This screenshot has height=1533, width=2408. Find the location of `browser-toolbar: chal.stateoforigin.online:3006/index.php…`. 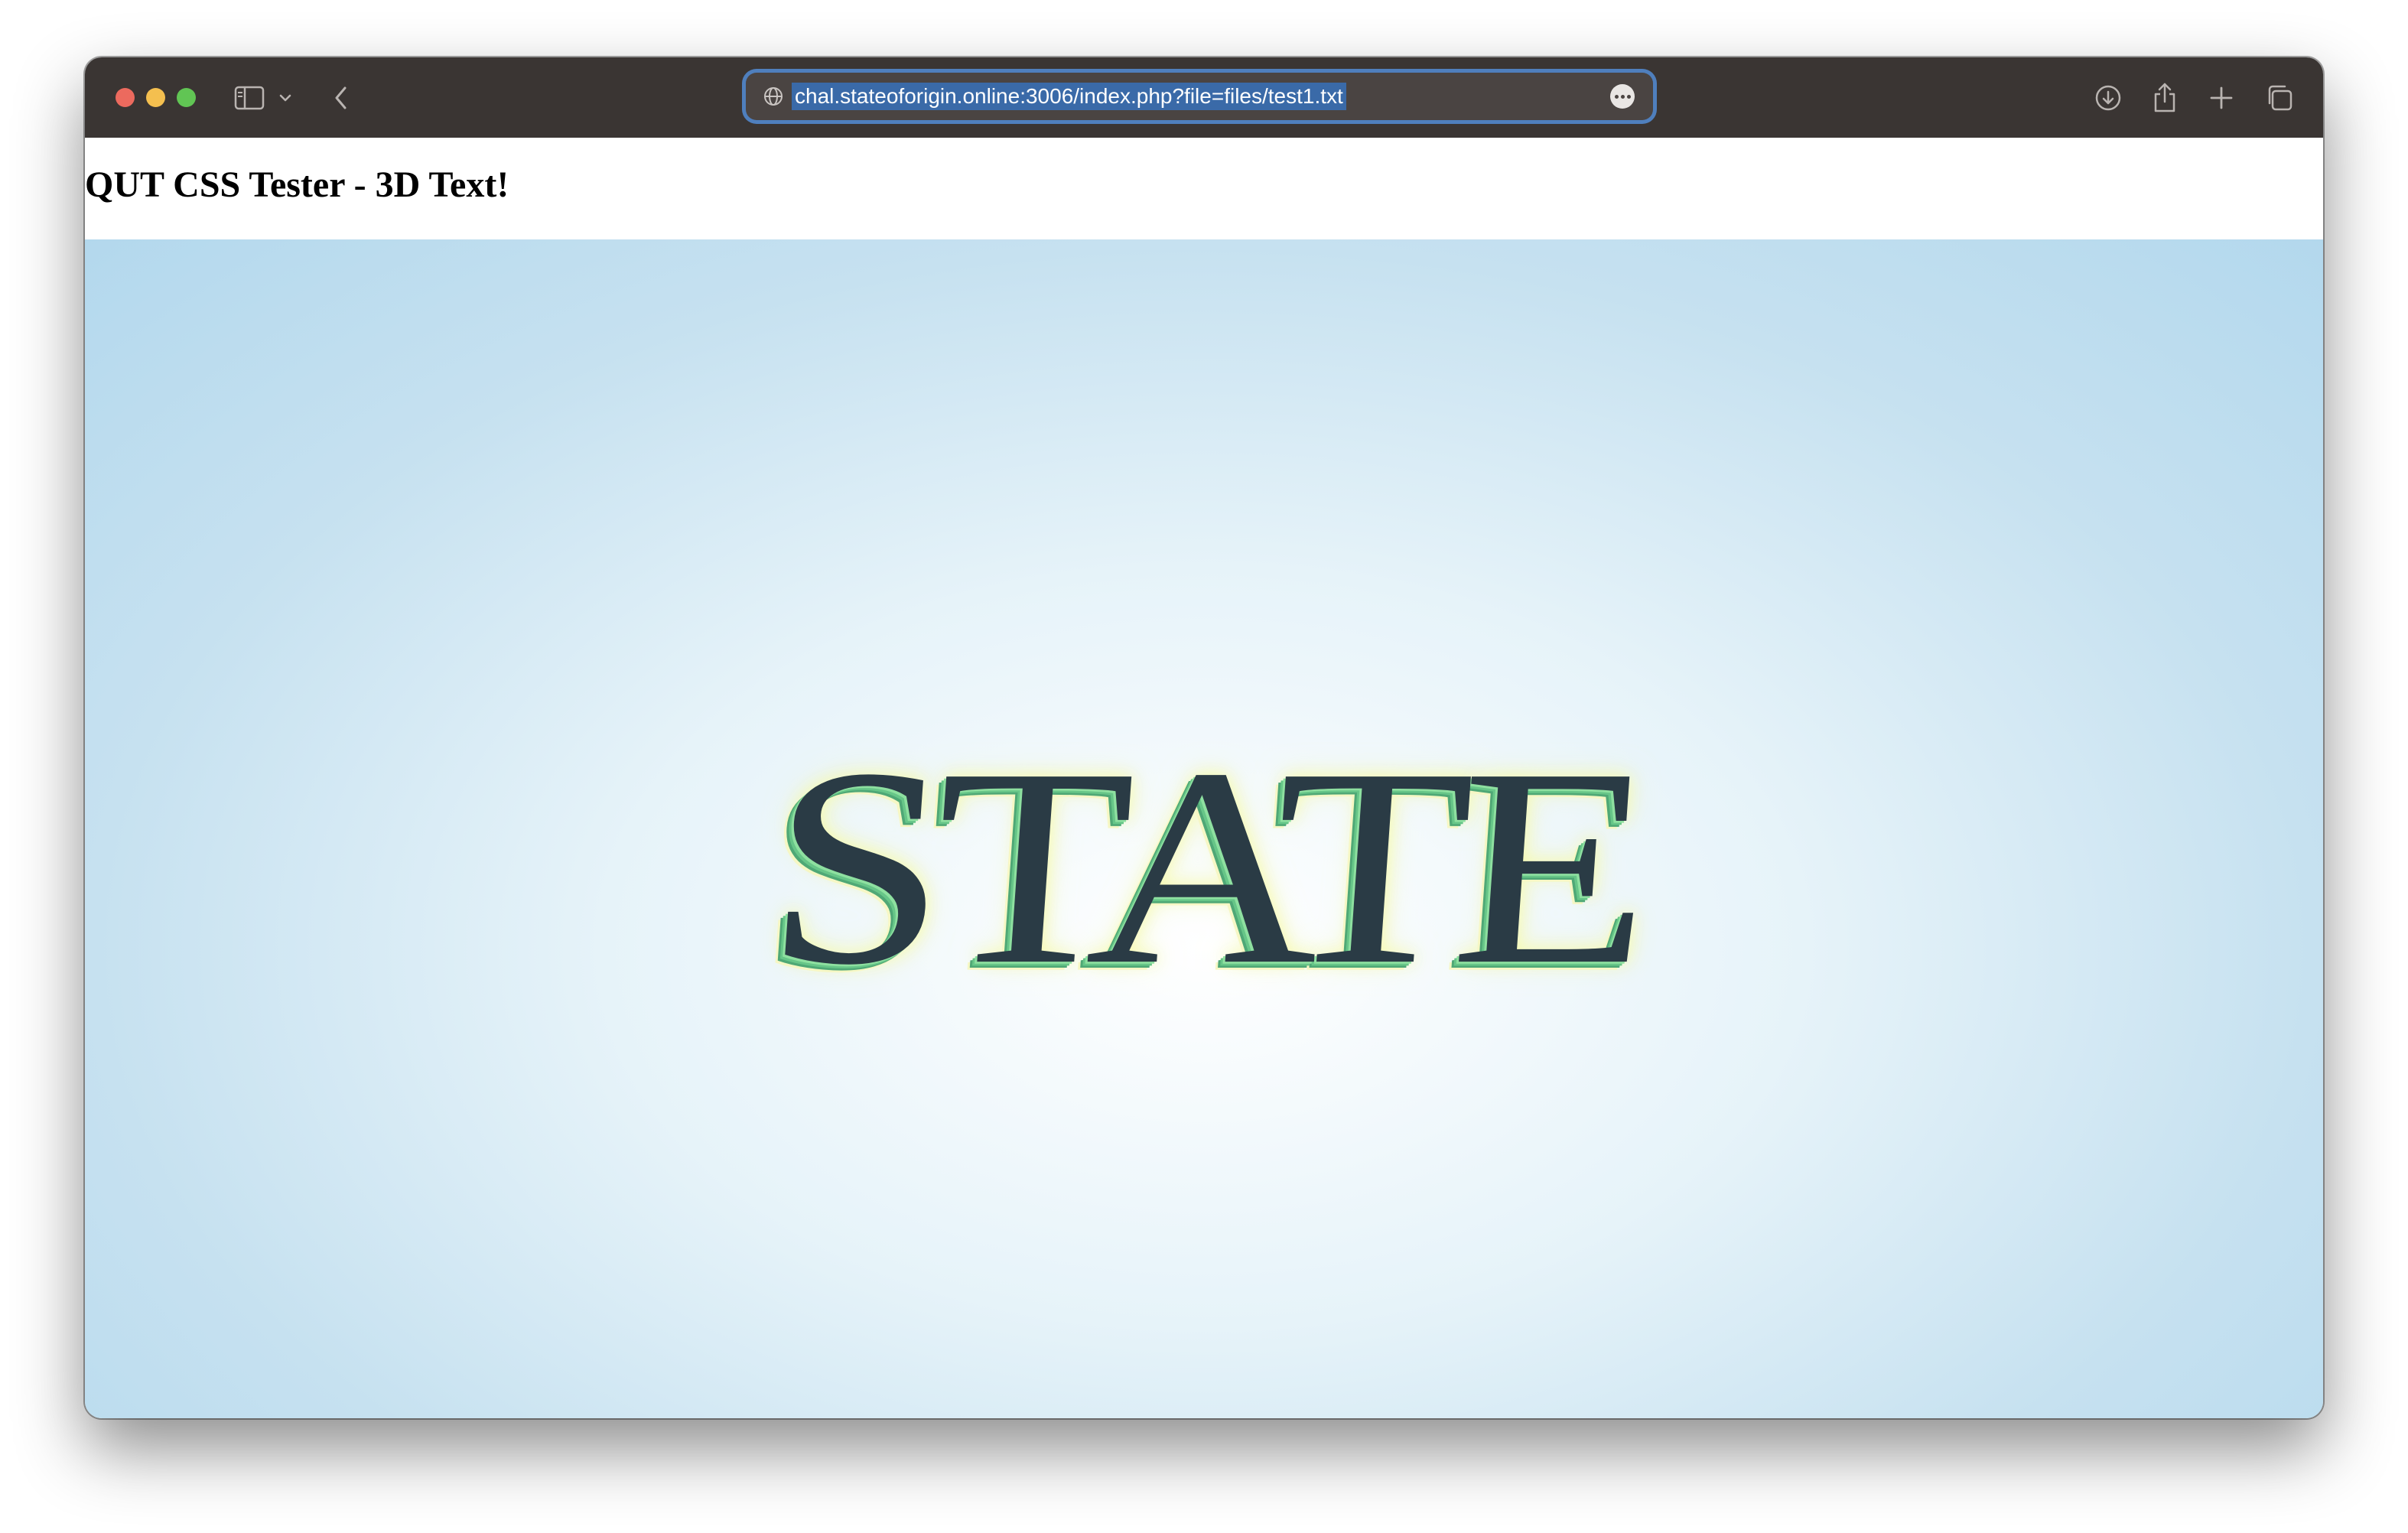

browser-toolbar: chal.stateoforigin.online:3006/index.php… is located at coordinates (1204, 97).